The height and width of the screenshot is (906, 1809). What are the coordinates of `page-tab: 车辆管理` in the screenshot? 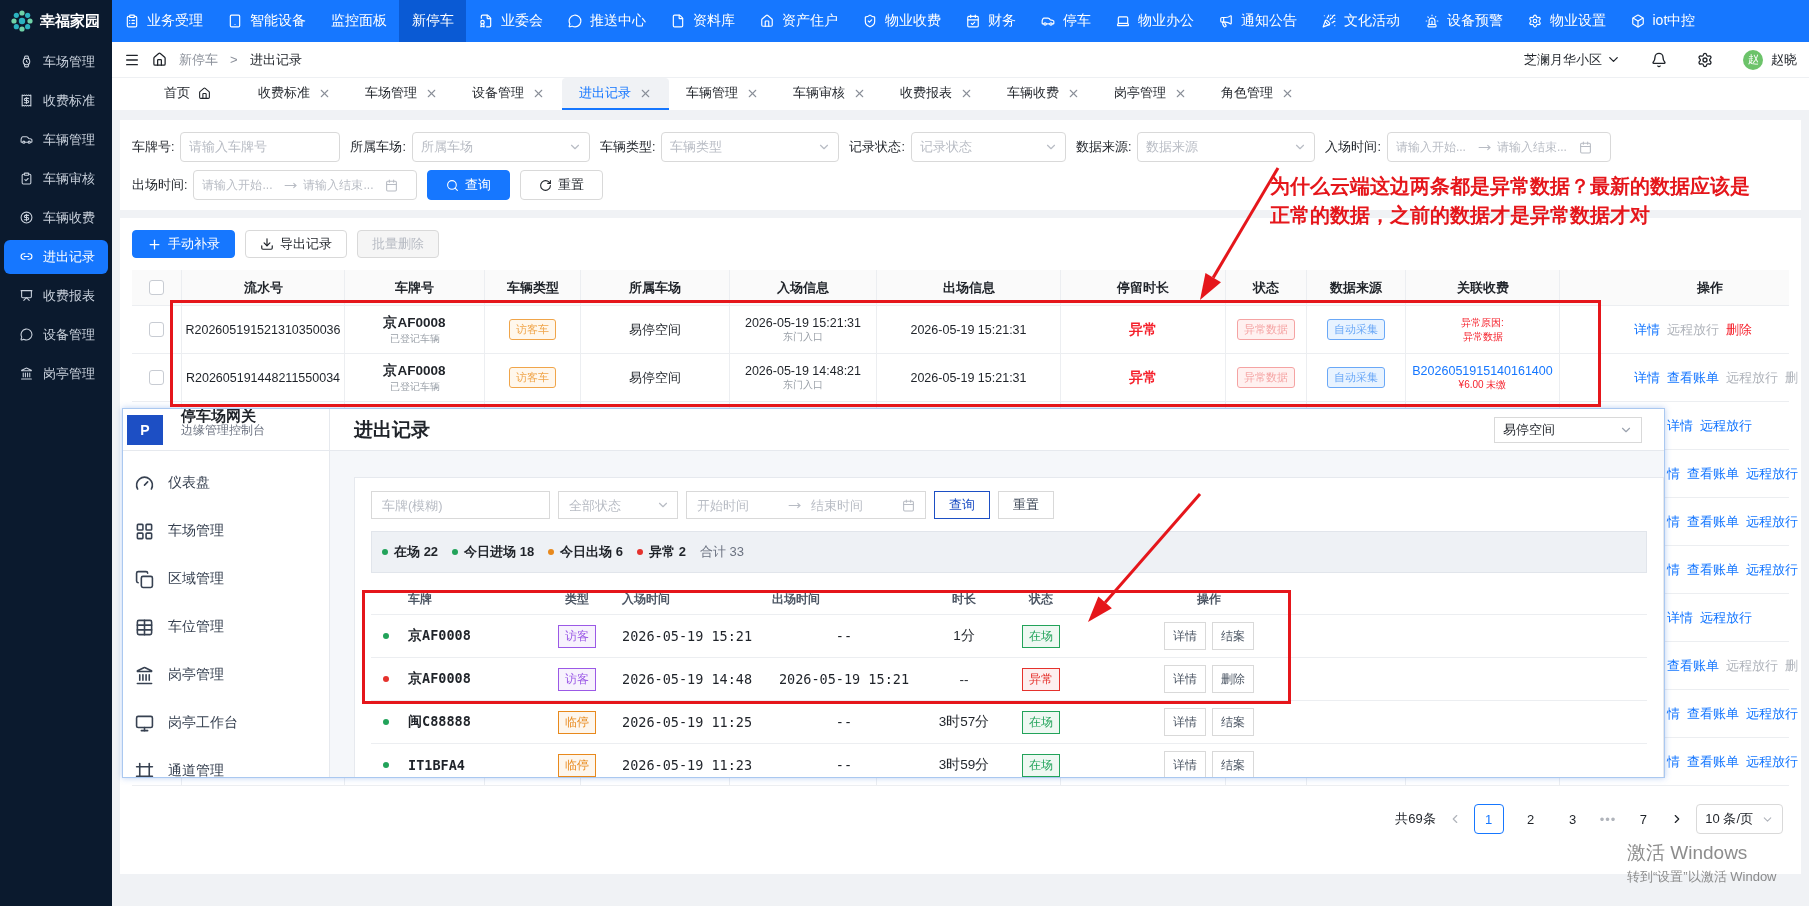 It's located at (722, 94).